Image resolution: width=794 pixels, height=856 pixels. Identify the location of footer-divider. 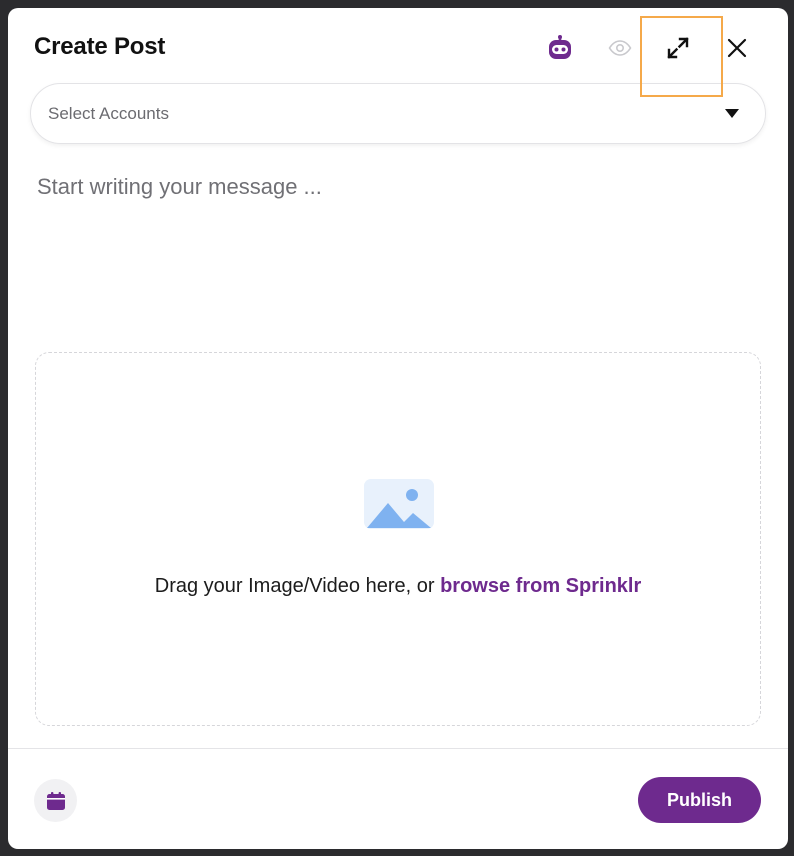
(398, 748).